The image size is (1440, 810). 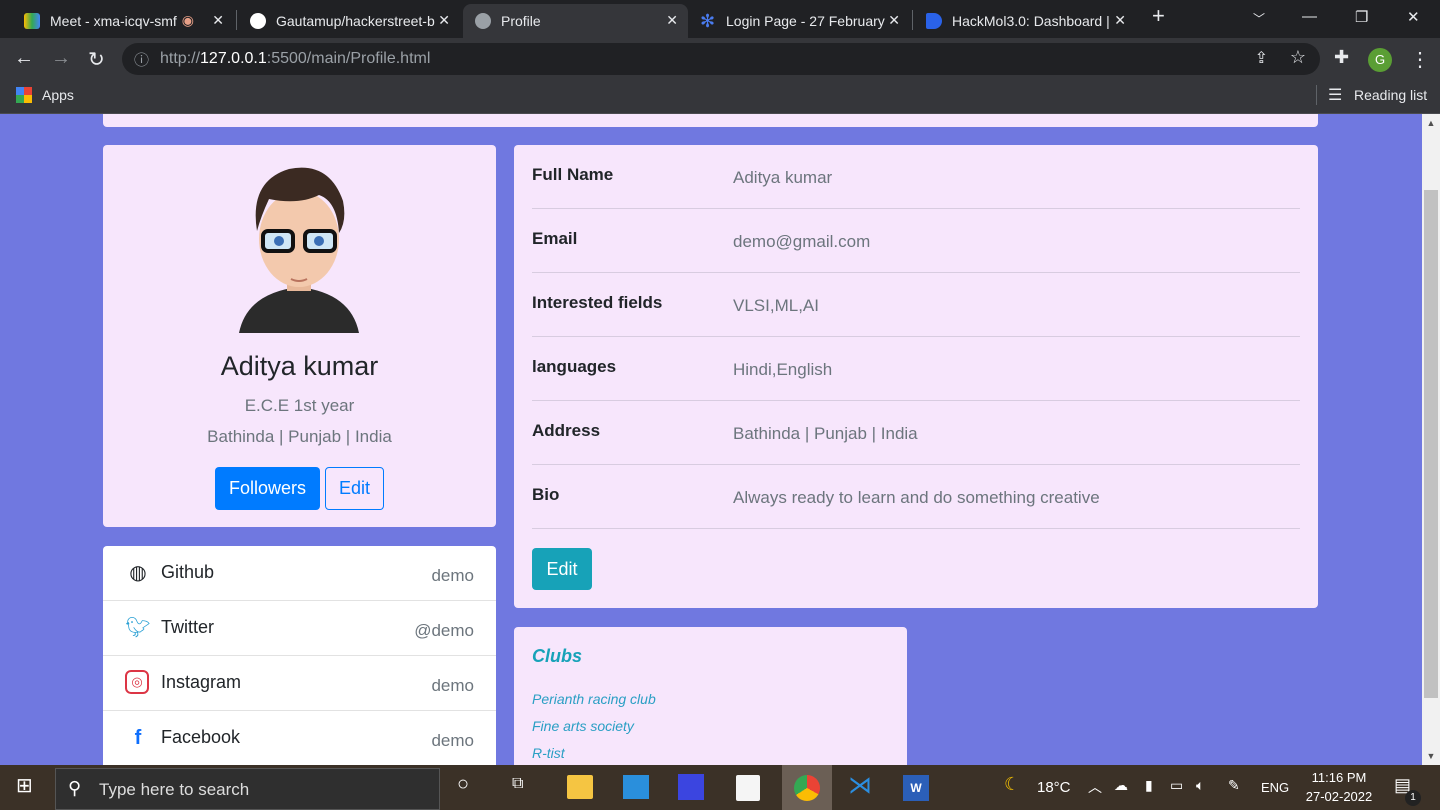 What do you see at coordinates (1095, 787) in the screenshot?
I see `chevron-up-icon: ︿` at bounding box center [1095, 787].